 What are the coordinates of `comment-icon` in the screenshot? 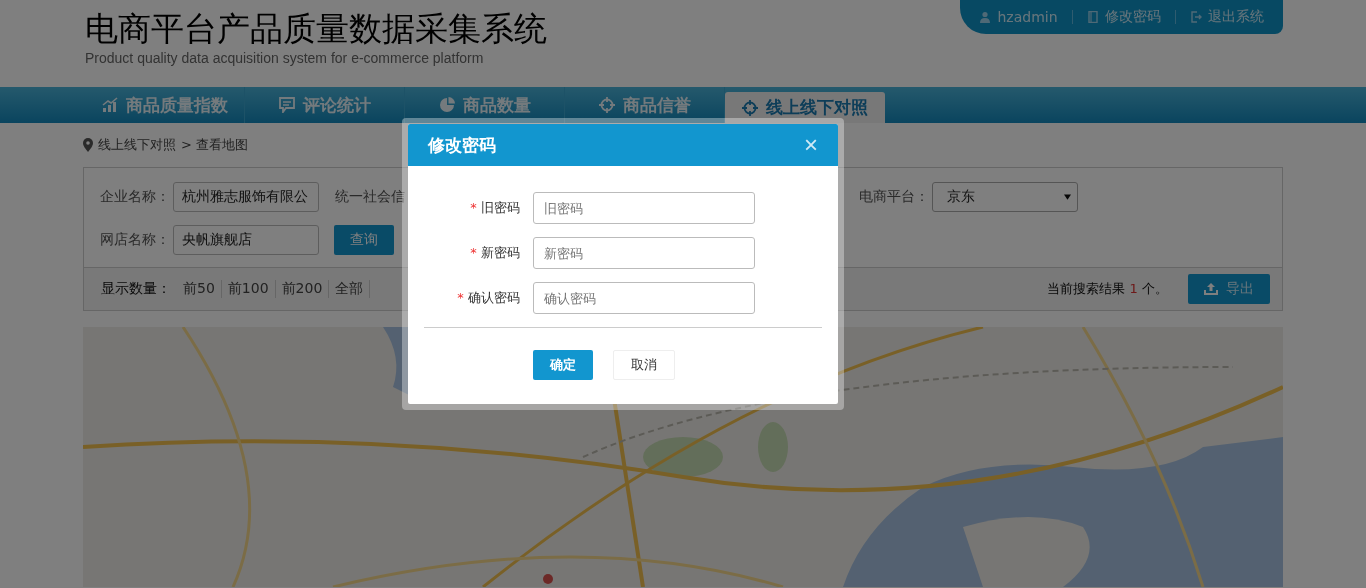 It's located at (286, 105).